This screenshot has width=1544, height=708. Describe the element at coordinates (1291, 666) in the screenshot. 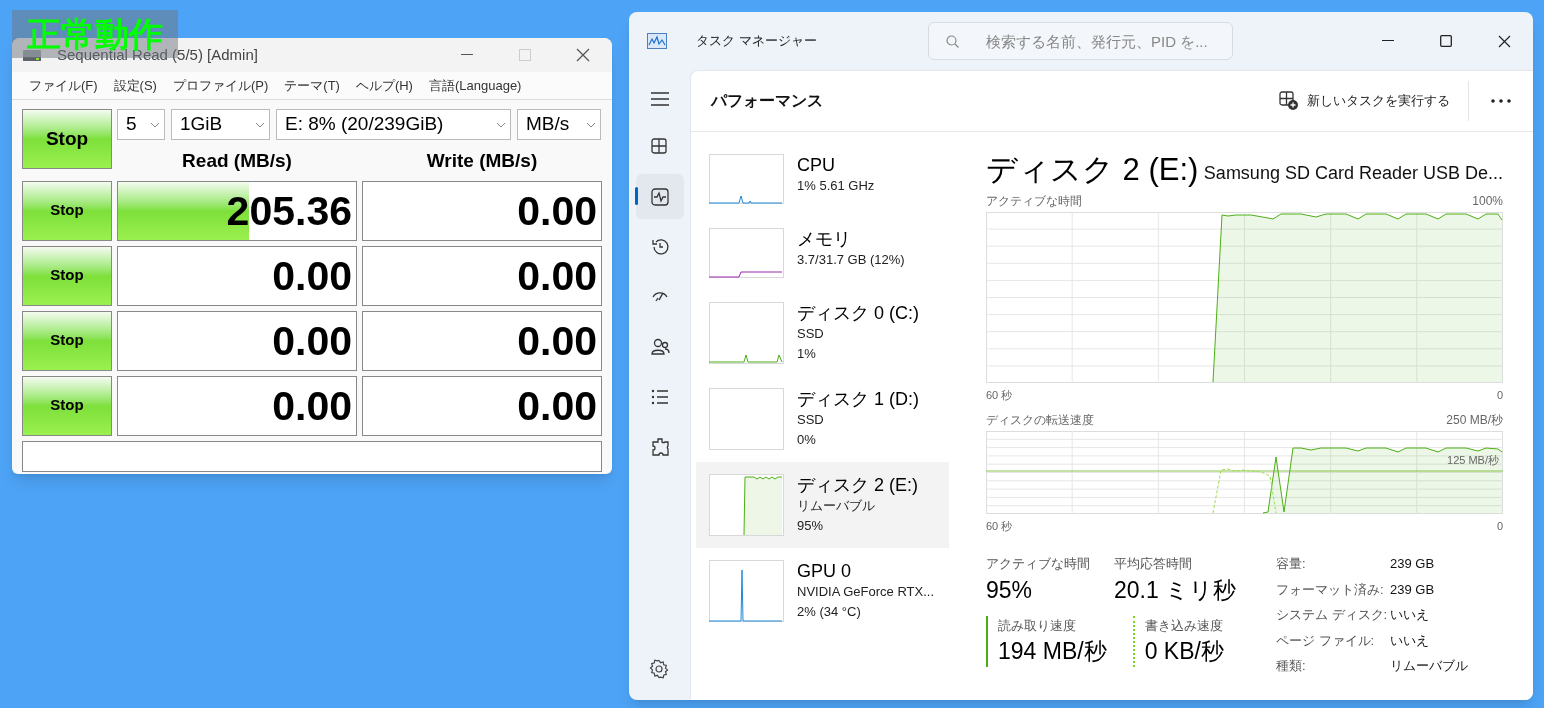

I see `property-label: 種類:` at that location.